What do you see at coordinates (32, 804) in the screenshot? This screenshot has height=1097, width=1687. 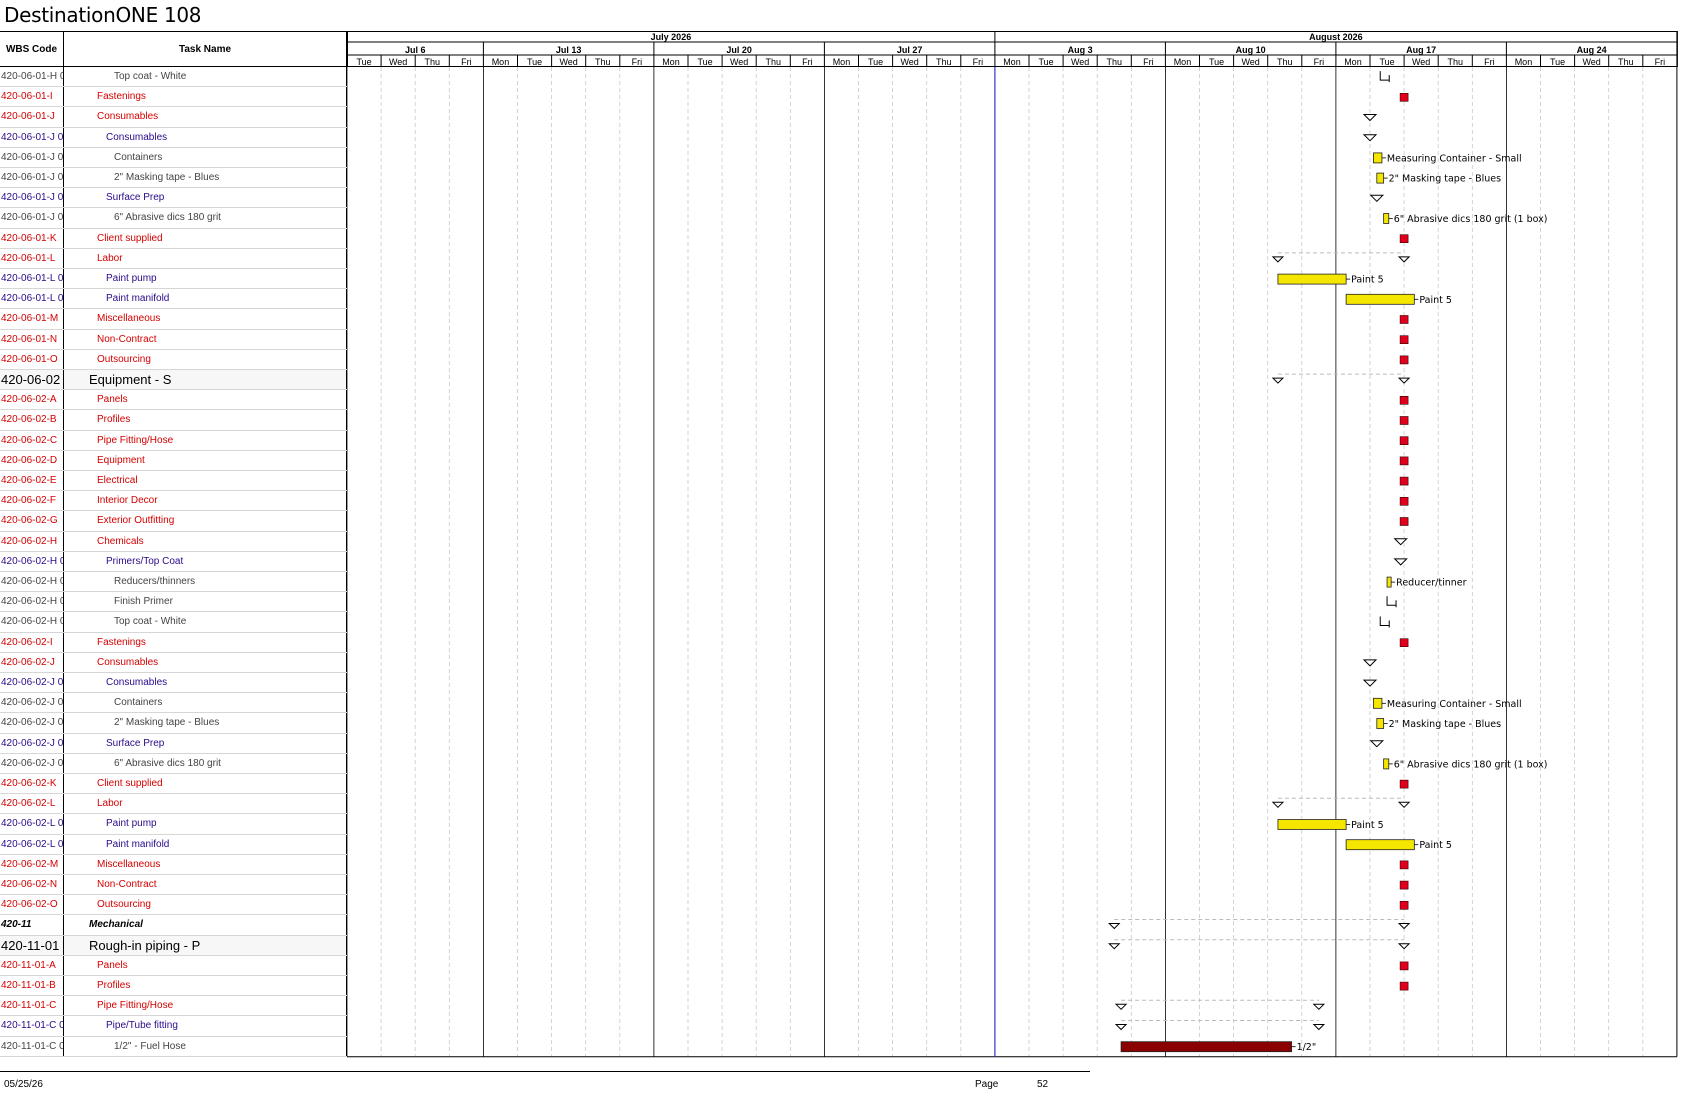 I see `wbs-cell: 420-06-02-L` at bounding box center [32, 804].